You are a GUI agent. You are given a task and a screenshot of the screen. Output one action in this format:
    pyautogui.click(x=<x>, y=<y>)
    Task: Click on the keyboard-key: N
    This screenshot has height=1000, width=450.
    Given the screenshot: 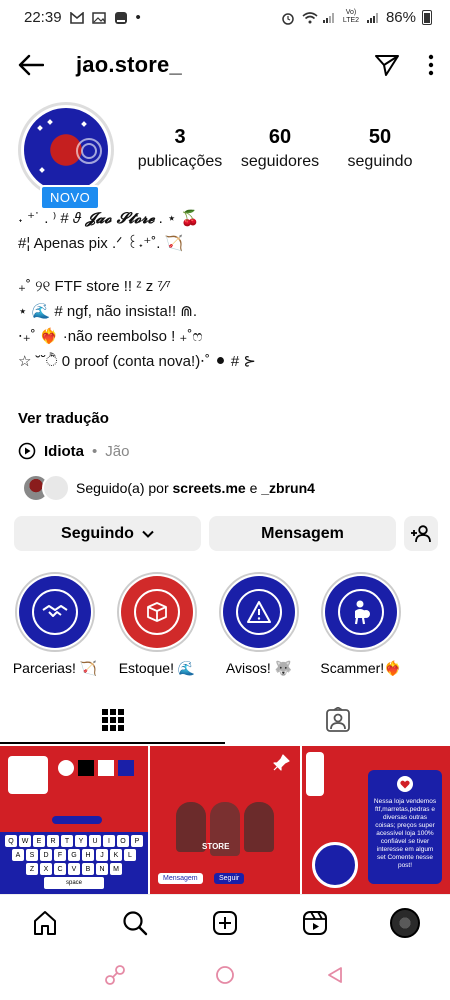 What is the action you would take?
    pyautogui.click(x=102, y=869)
    